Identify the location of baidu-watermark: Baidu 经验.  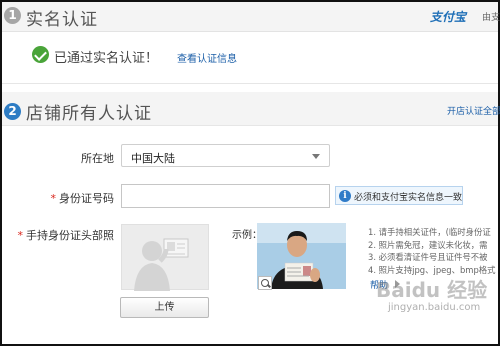
(431, 288).